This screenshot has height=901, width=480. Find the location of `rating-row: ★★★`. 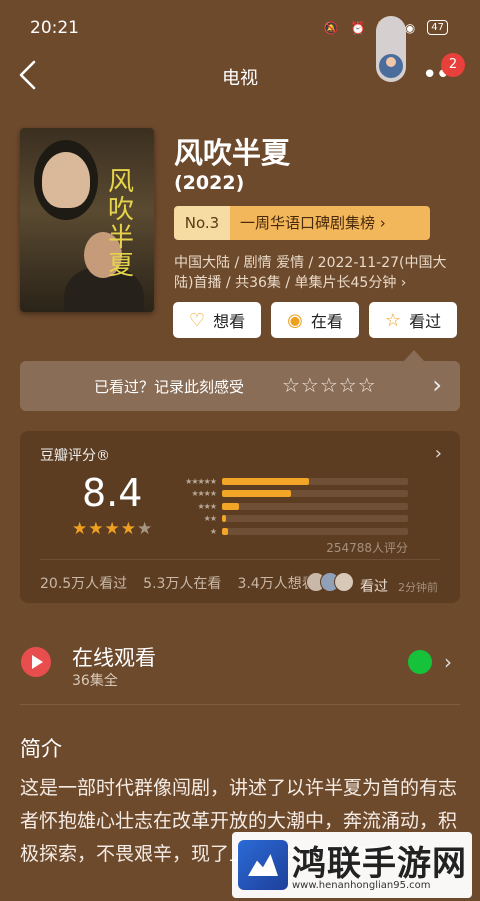

rating-row: ★★★ is located at coordinates (288, 506).